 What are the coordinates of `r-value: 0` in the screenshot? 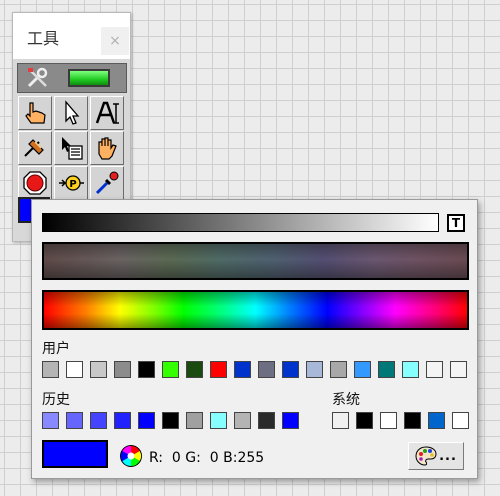 It's located at (176, 458).